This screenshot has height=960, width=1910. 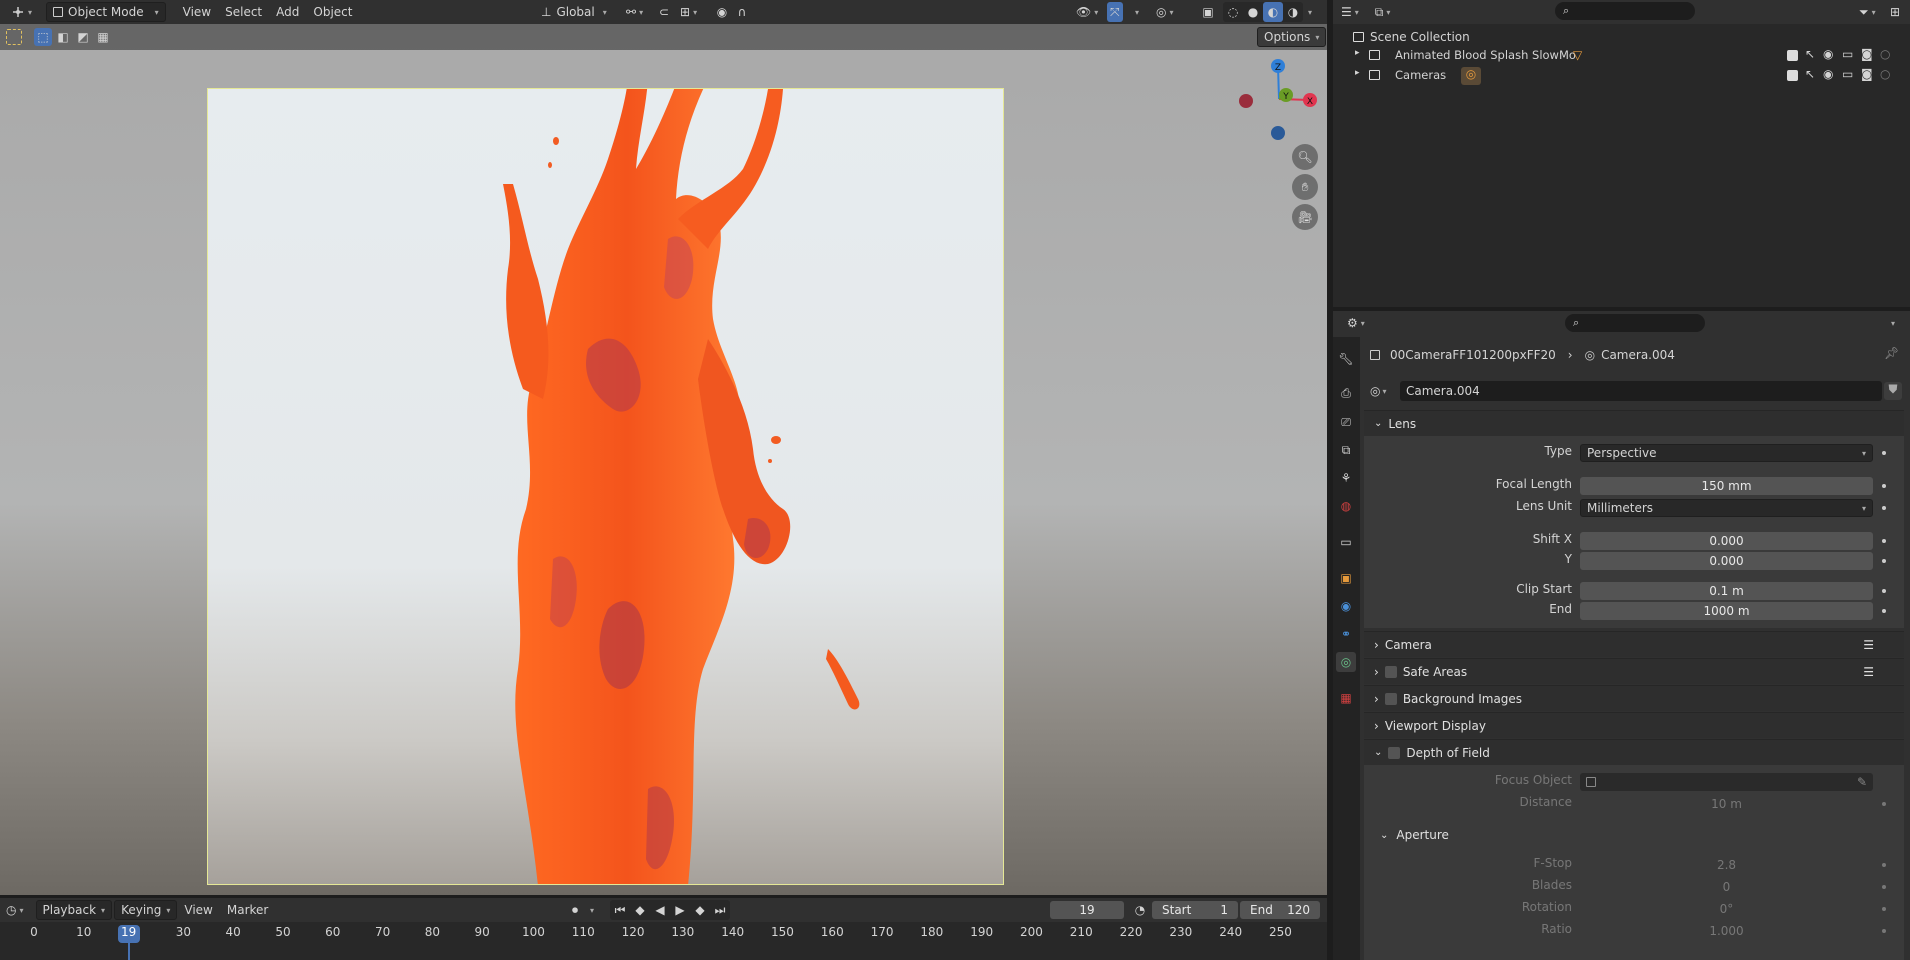 I want to click on exclude-checkbox, so click(x=1792, y=55).